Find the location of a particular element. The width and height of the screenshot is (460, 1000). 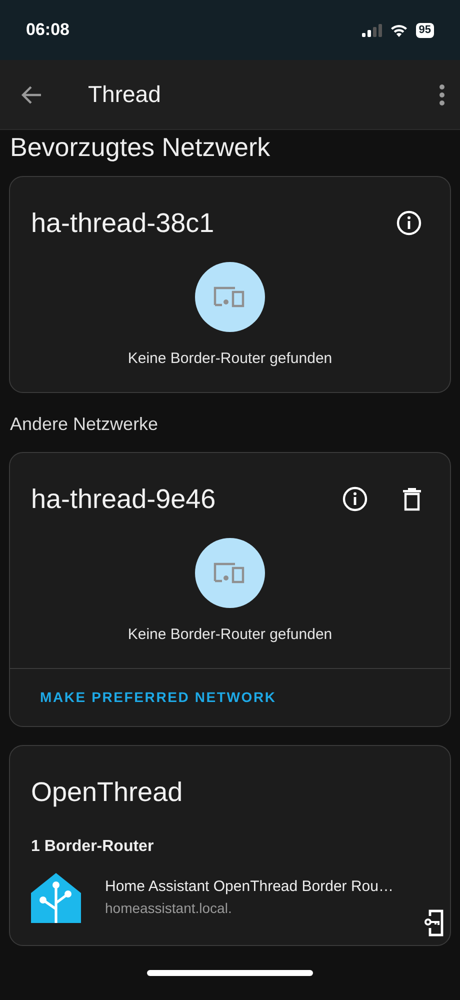

battery-level: 95 is located at coordinates (425, 30).